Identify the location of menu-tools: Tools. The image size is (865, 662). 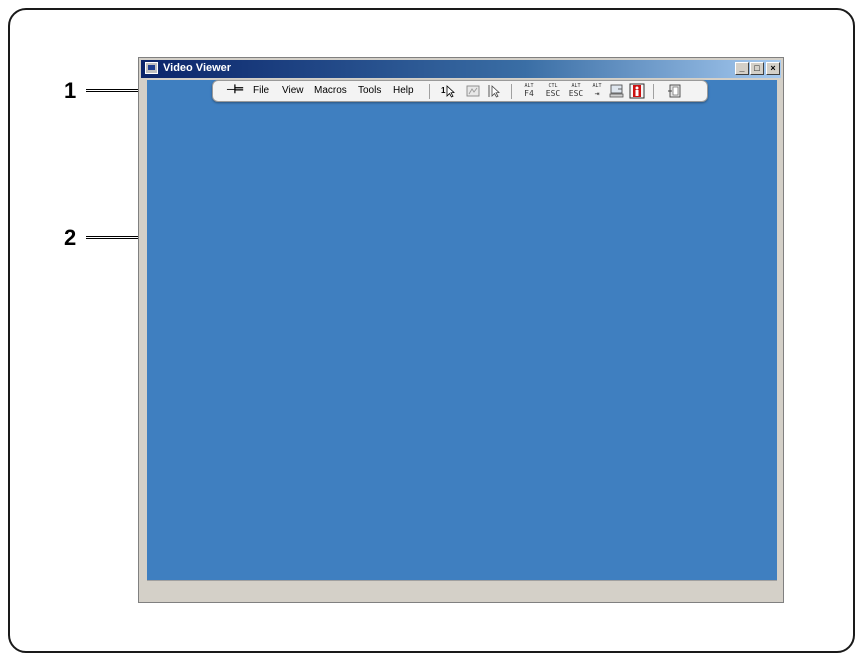
(369, 91).